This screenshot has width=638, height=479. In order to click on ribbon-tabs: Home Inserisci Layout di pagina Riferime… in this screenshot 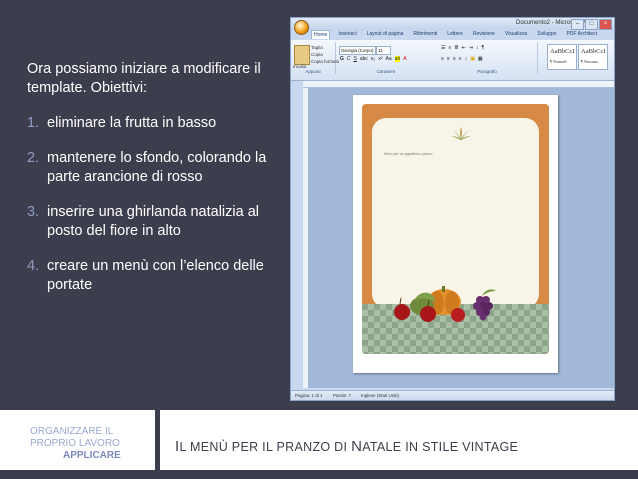, I will do `click(455, 34)`.